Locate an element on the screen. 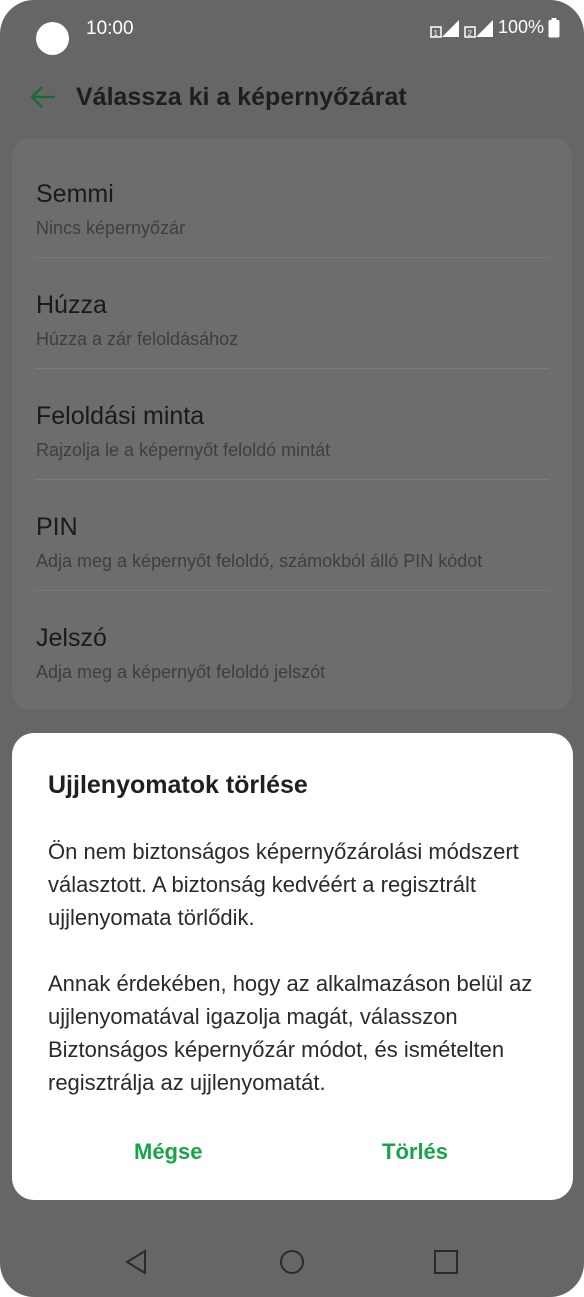 The image size is (584, 1297). status-time: 10:00 is located at coordinates (110, 28).